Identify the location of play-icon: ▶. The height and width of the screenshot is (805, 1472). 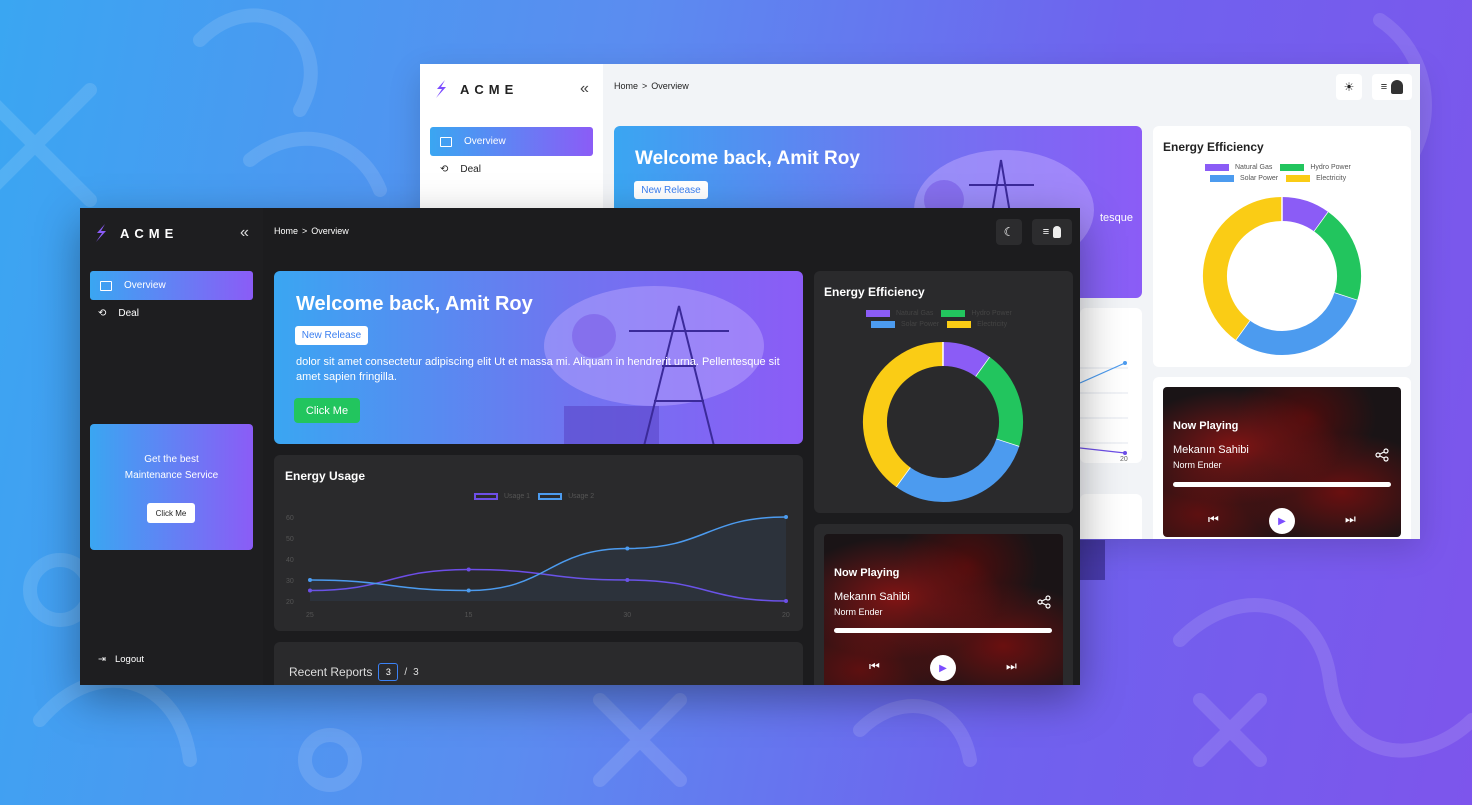
(943, 668).